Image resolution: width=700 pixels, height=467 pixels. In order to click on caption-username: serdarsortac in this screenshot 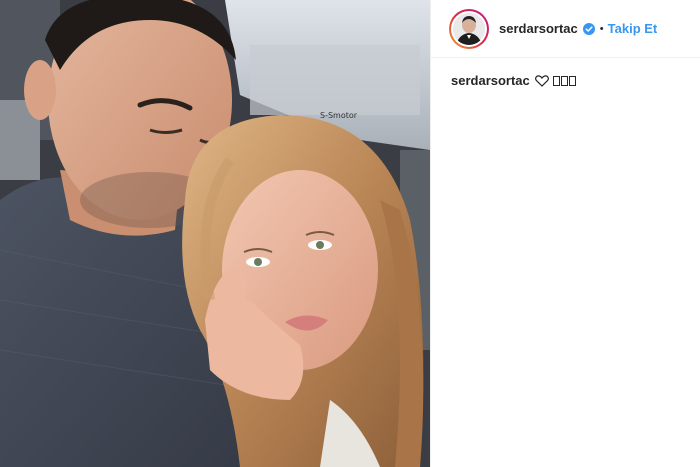, I will do `click(490, 81)`.